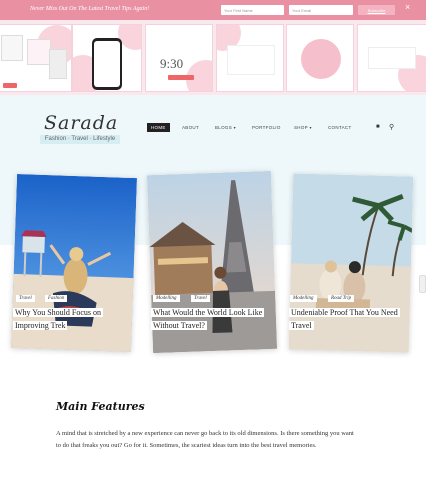 The width and height of the screenshot is (426, 482). Describe the element at coordinates (100, 406) in the screenshot. I see `section-title: Main Features` at that location.